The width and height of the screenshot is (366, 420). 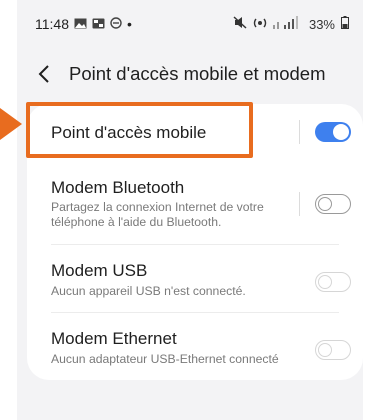 What do you see at coordinates (333, 282) in the screenshot?
I see `usb-tethering-toggle` at bounding box center [333, 282].